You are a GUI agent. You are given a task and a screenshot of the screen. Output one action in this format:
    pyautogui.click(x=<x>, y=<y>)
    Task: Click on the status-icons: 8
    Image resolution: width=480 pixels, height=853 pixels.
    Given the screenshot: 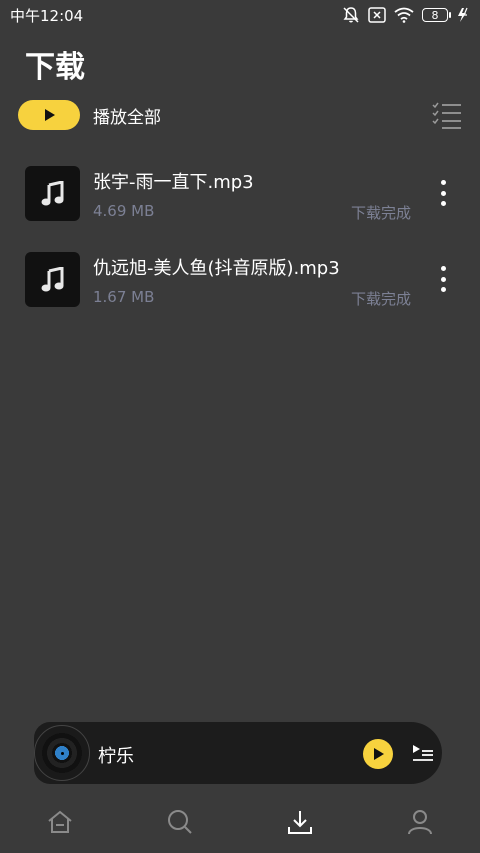 What is the action you would take?
    pyautogui.click(x=406, y=15)
    